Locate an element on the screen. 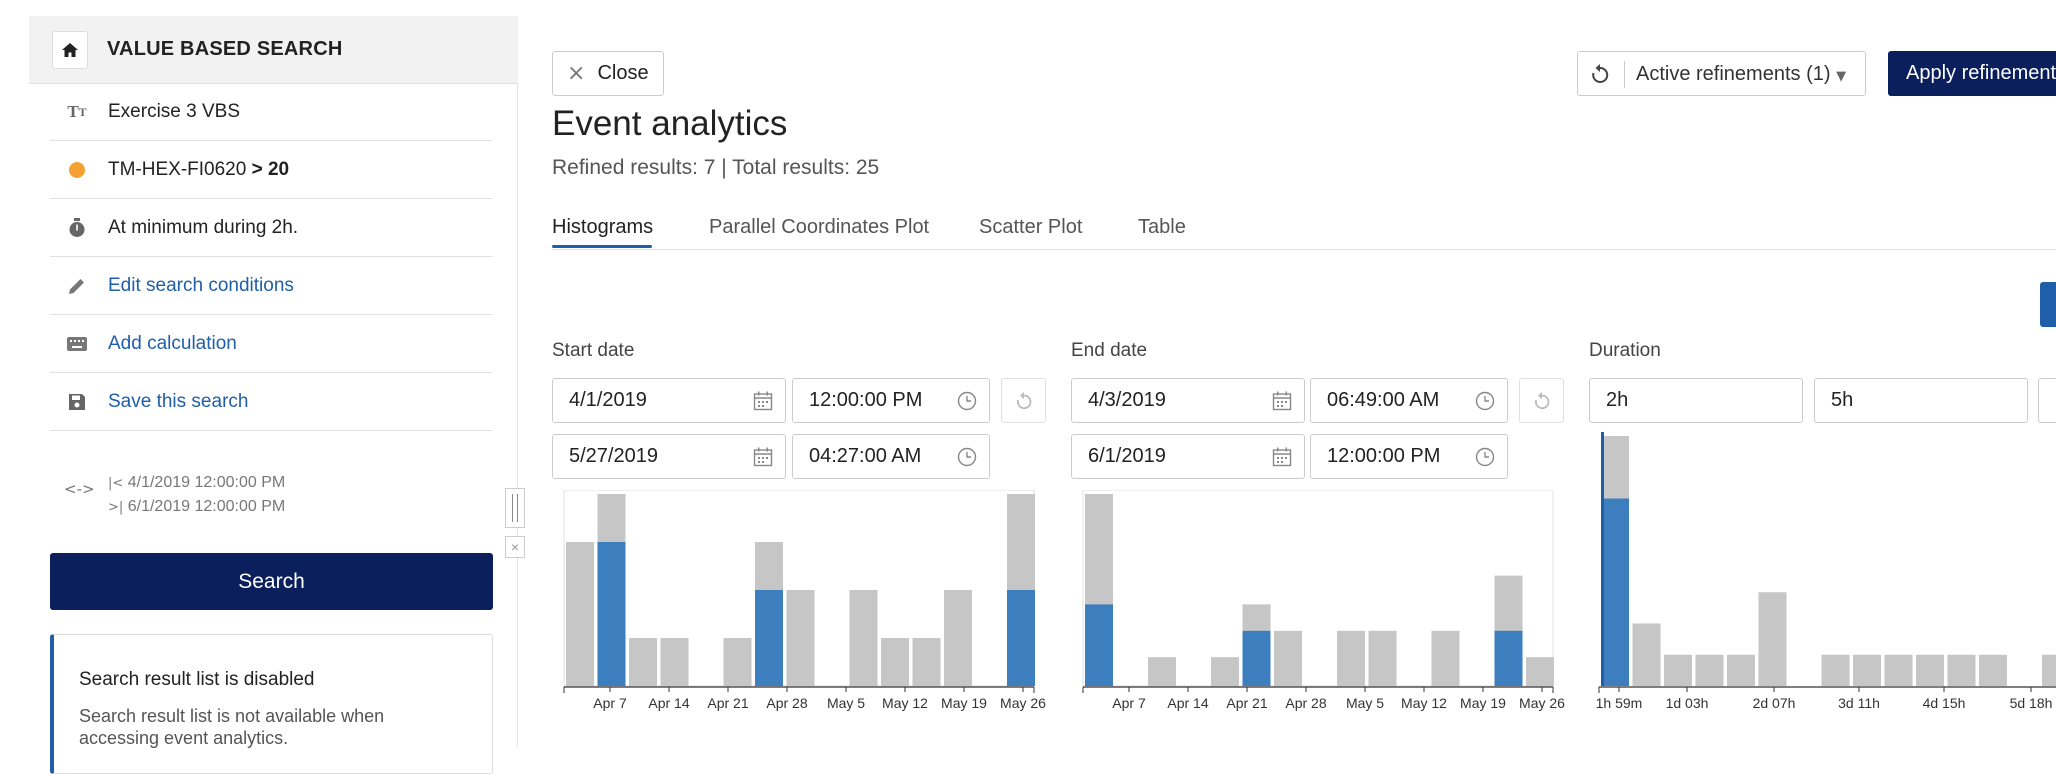  close-button: × Close is located at coordinates (608, 73).